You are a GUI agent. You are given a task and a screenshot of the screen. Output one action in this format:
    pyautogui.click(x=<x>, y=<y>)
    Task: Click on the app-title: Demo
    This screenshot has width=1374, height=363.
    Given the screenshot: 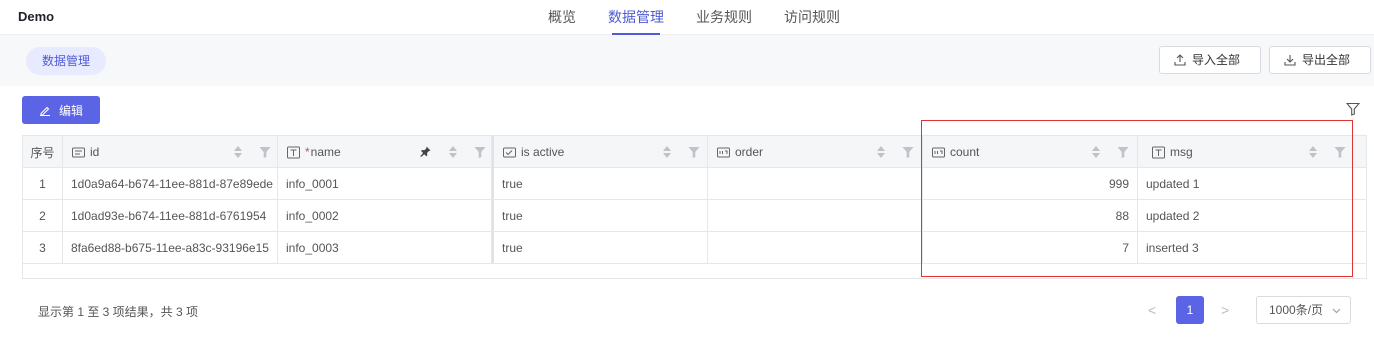 What is the action you would take?
    pyautogui.click(x=36, y=16)
    